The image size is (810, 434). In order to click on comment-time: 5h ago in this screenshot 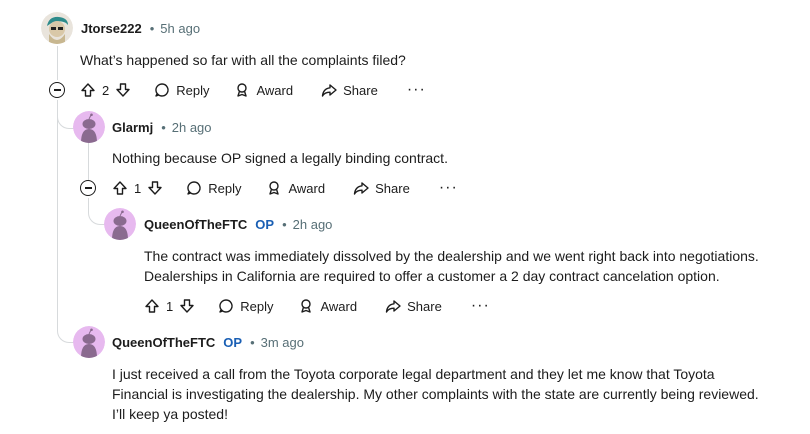, I will do `click(180, 28)`.